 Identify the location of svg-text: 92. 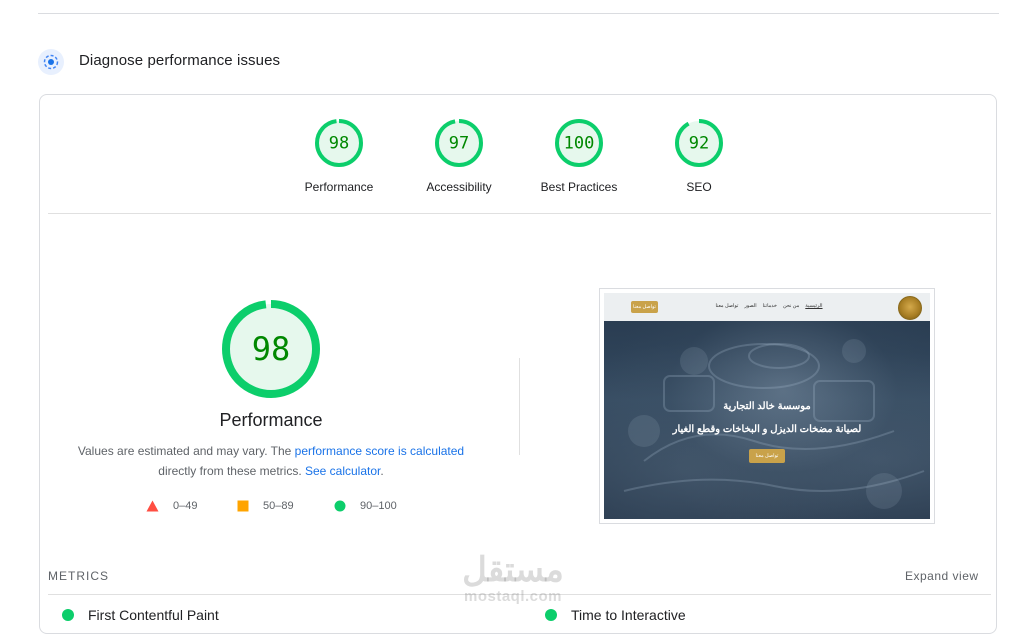
(699, 144).